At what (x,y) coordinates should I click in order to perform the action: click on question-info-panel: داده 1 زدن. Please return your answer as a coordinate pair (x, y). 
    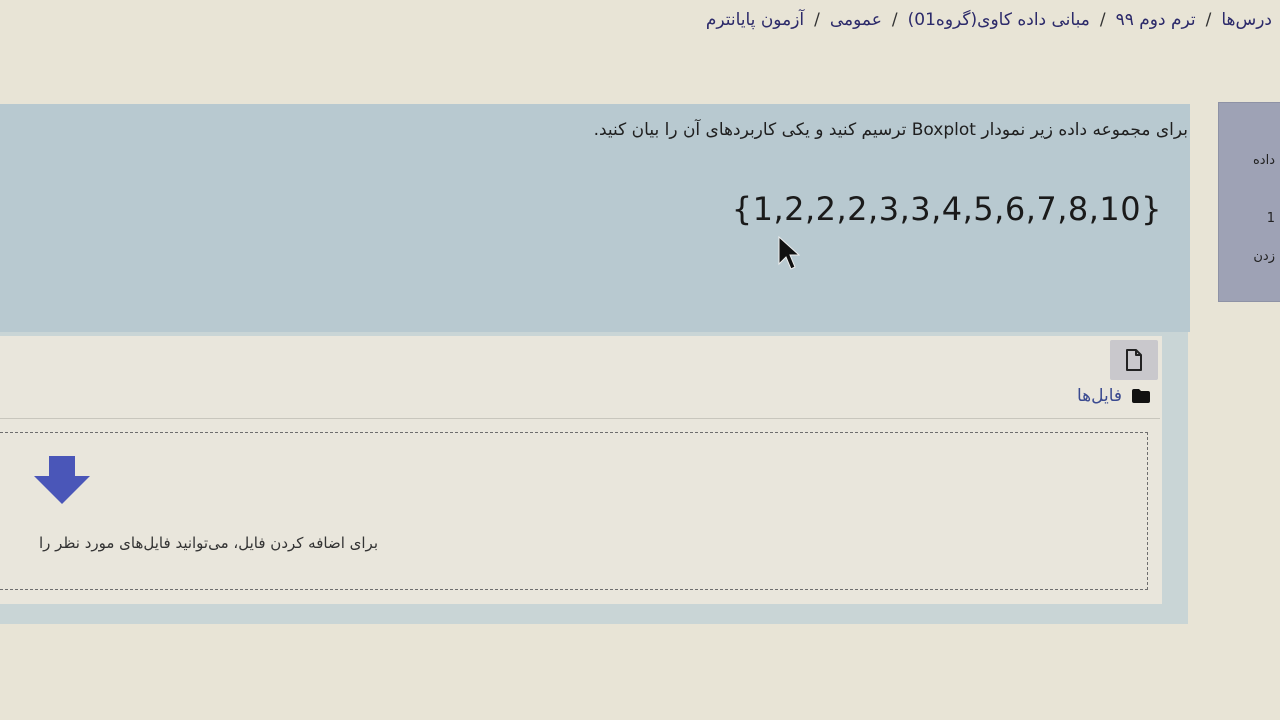
    Looking at the image, I should click on (1249, 202).